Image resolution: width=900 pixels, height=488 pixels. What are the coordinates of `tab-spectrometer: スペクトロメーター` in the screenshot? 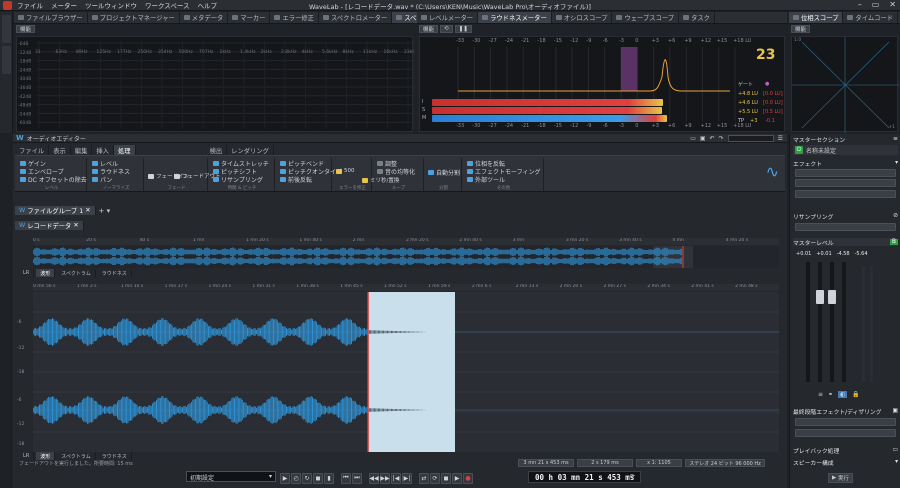 It's located at (356, 17).